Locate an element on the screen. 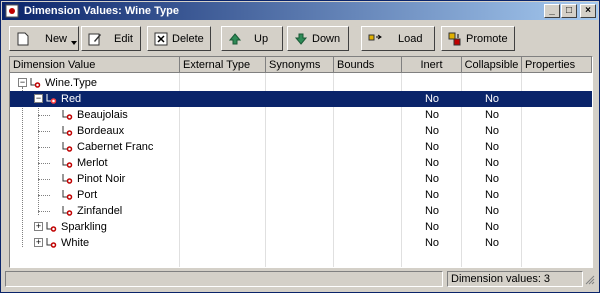  tree-row-white: + White No No is located at coordinates (301, 243).